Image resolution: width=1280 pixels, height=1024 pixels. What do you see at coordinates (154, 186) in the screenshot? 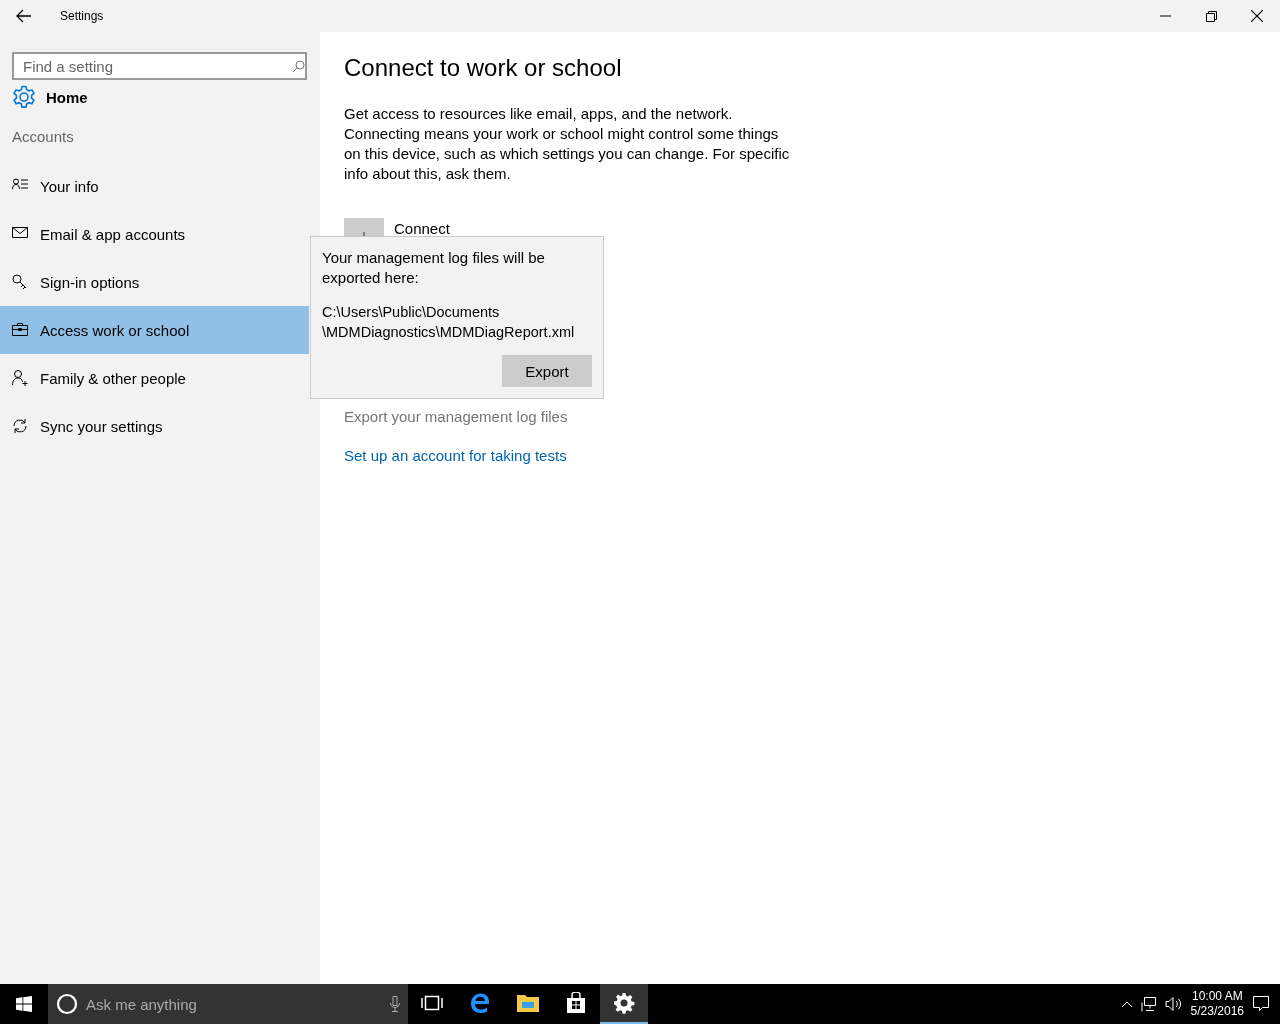
I see `nav-item: Your info` at bounding box center [154, 186].